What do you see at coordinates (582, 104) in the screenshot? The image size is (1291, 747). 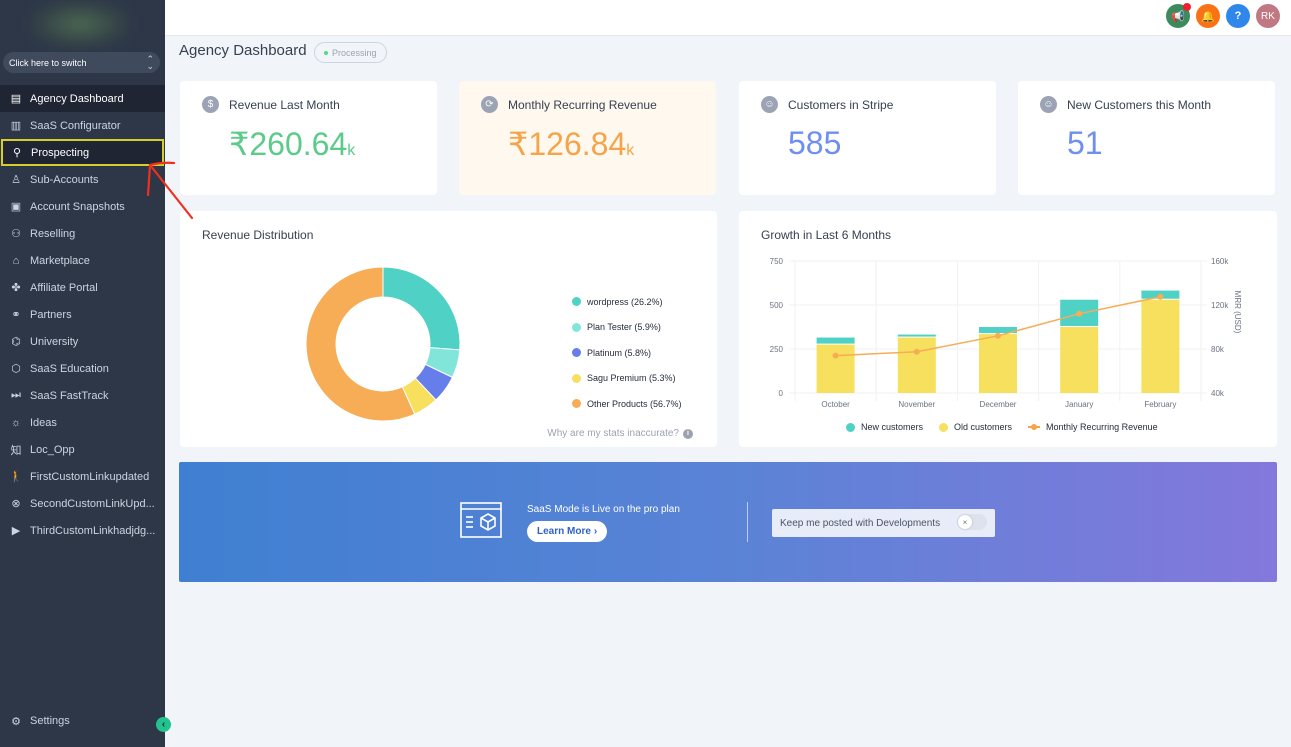 I see `stat-label: Monthly Recurring Revenue` at bounding box center [582, 104].